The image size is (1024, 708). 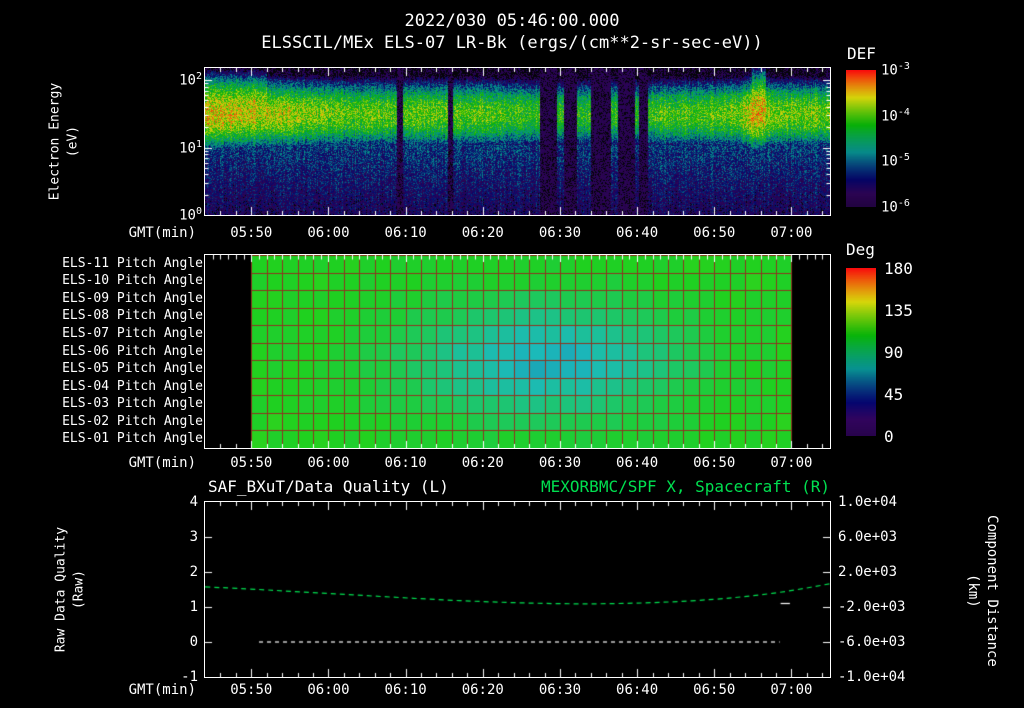 What do you see at coordinates (860, 249) in the screenshot?
I see `deg-colorbar-title: Deg` at bounding box center [860, 249].